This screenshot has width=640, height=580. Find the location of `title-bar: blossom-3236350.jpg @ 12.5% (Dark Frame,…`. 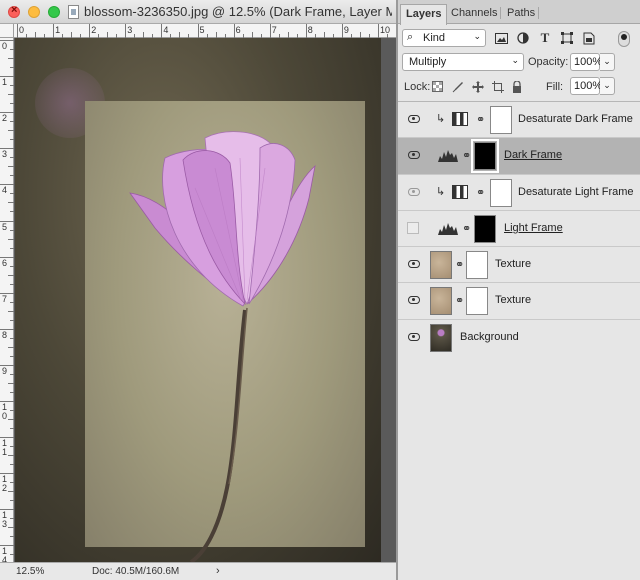

title-bar: blossom-3236350.jpg @ 12.5% (Dark Frame,… is located at coordinates (198, 12).